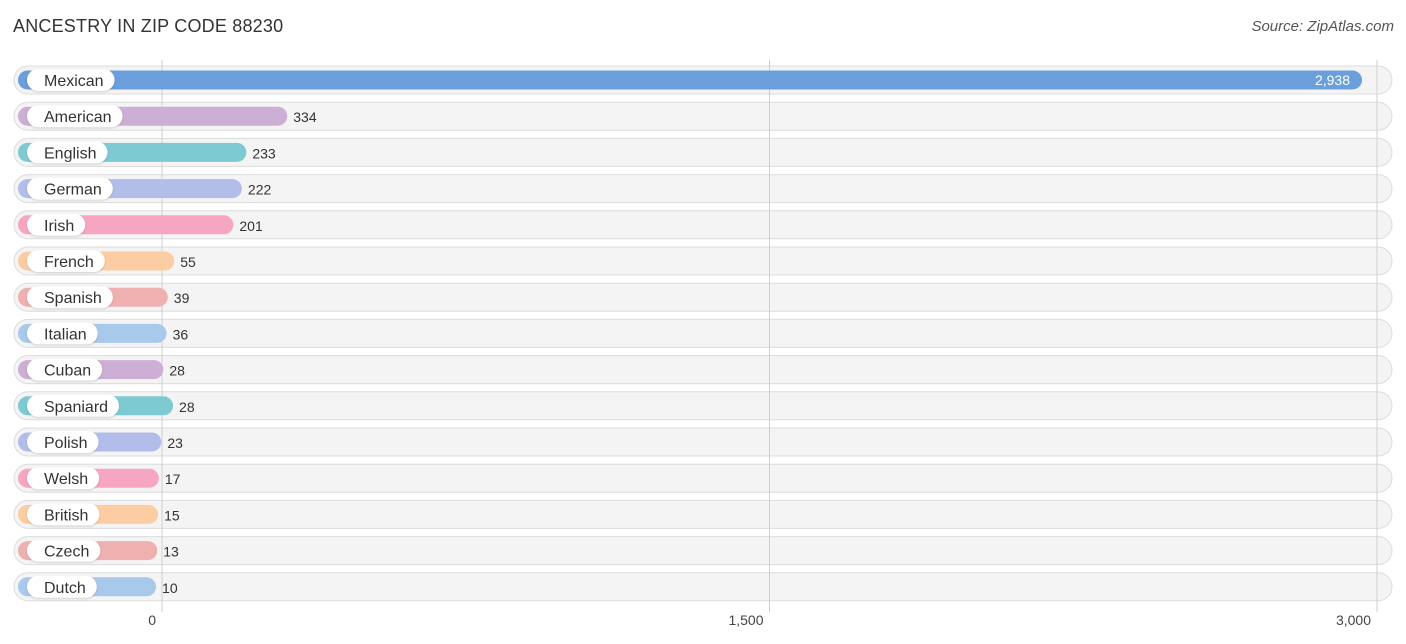  What do you see at coordinates (145, 188) in the screenshot?
I see `bar-group: German 222` at bounding box center [145, 188].